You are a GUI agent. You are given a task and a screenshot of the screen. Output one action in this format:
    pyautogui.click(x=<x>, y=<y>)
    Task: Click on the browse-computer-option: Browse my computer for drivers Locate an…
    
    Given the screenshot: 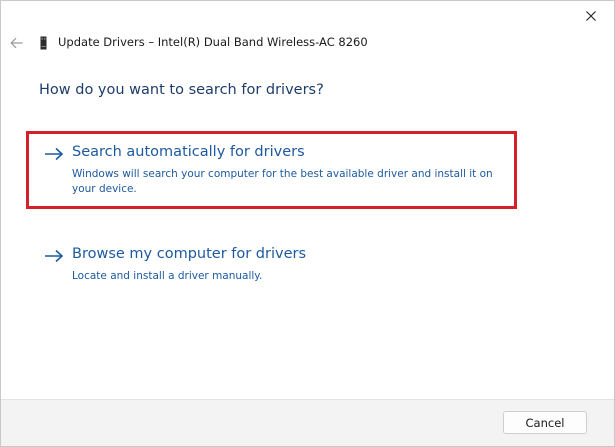 What is the action you would take?
    pyautogui.click(x=279, y=266)
    